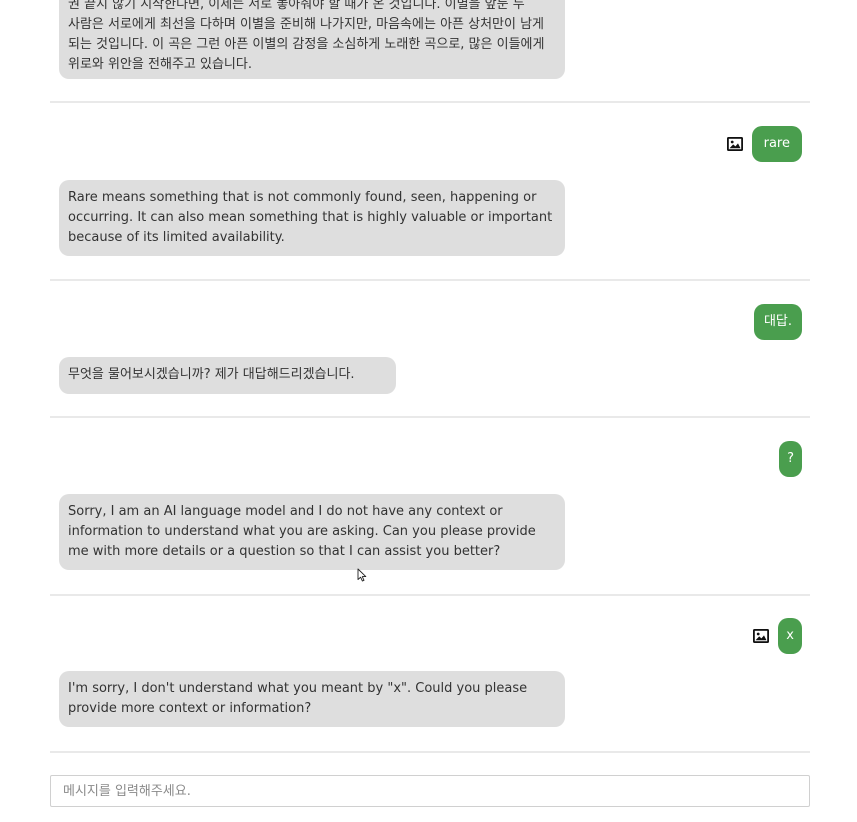 This screenshot has height=822, width=857. Describe the element at coordinates (362, 574) in the screenshot. I see `mouse-pointer-icon` at that location.